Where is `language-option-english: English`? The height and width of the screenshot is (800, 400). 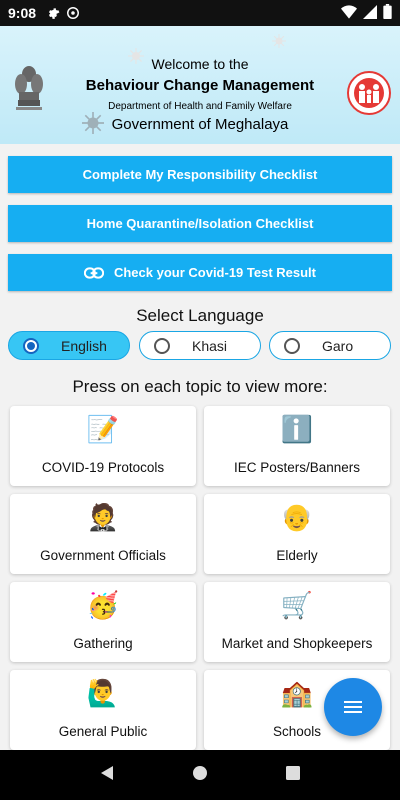
language-option-english: English is located at coordinates (69, 345).